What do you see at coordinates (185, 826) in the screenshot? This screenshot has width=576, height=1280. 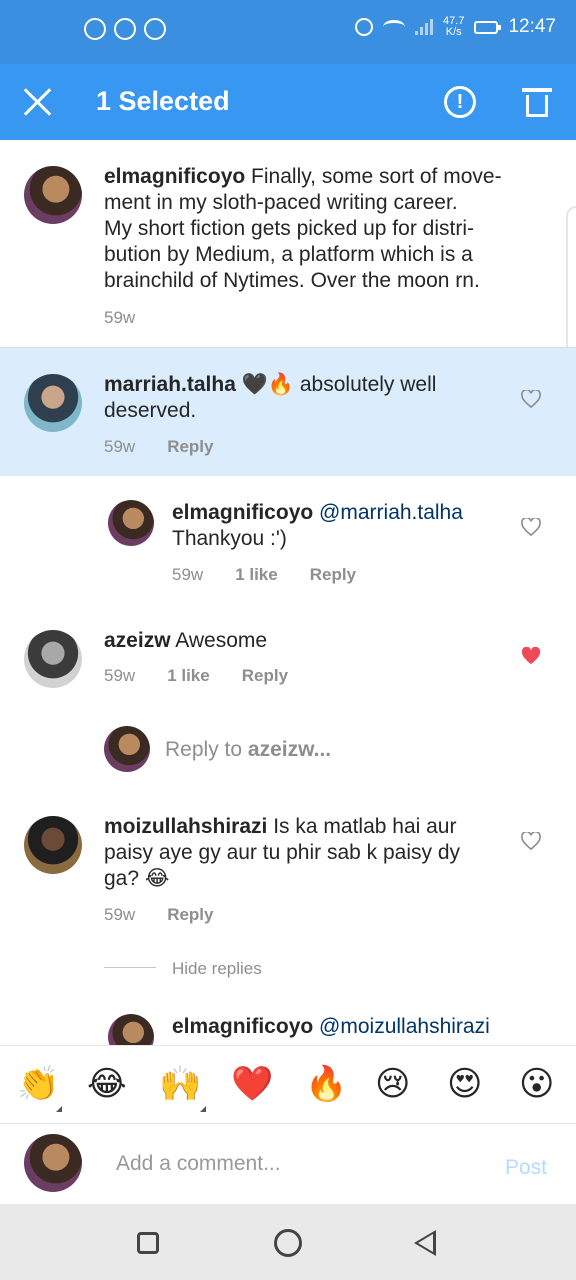 I see `comment-username: moizullahshirazi` at bounding box center [185, 826].